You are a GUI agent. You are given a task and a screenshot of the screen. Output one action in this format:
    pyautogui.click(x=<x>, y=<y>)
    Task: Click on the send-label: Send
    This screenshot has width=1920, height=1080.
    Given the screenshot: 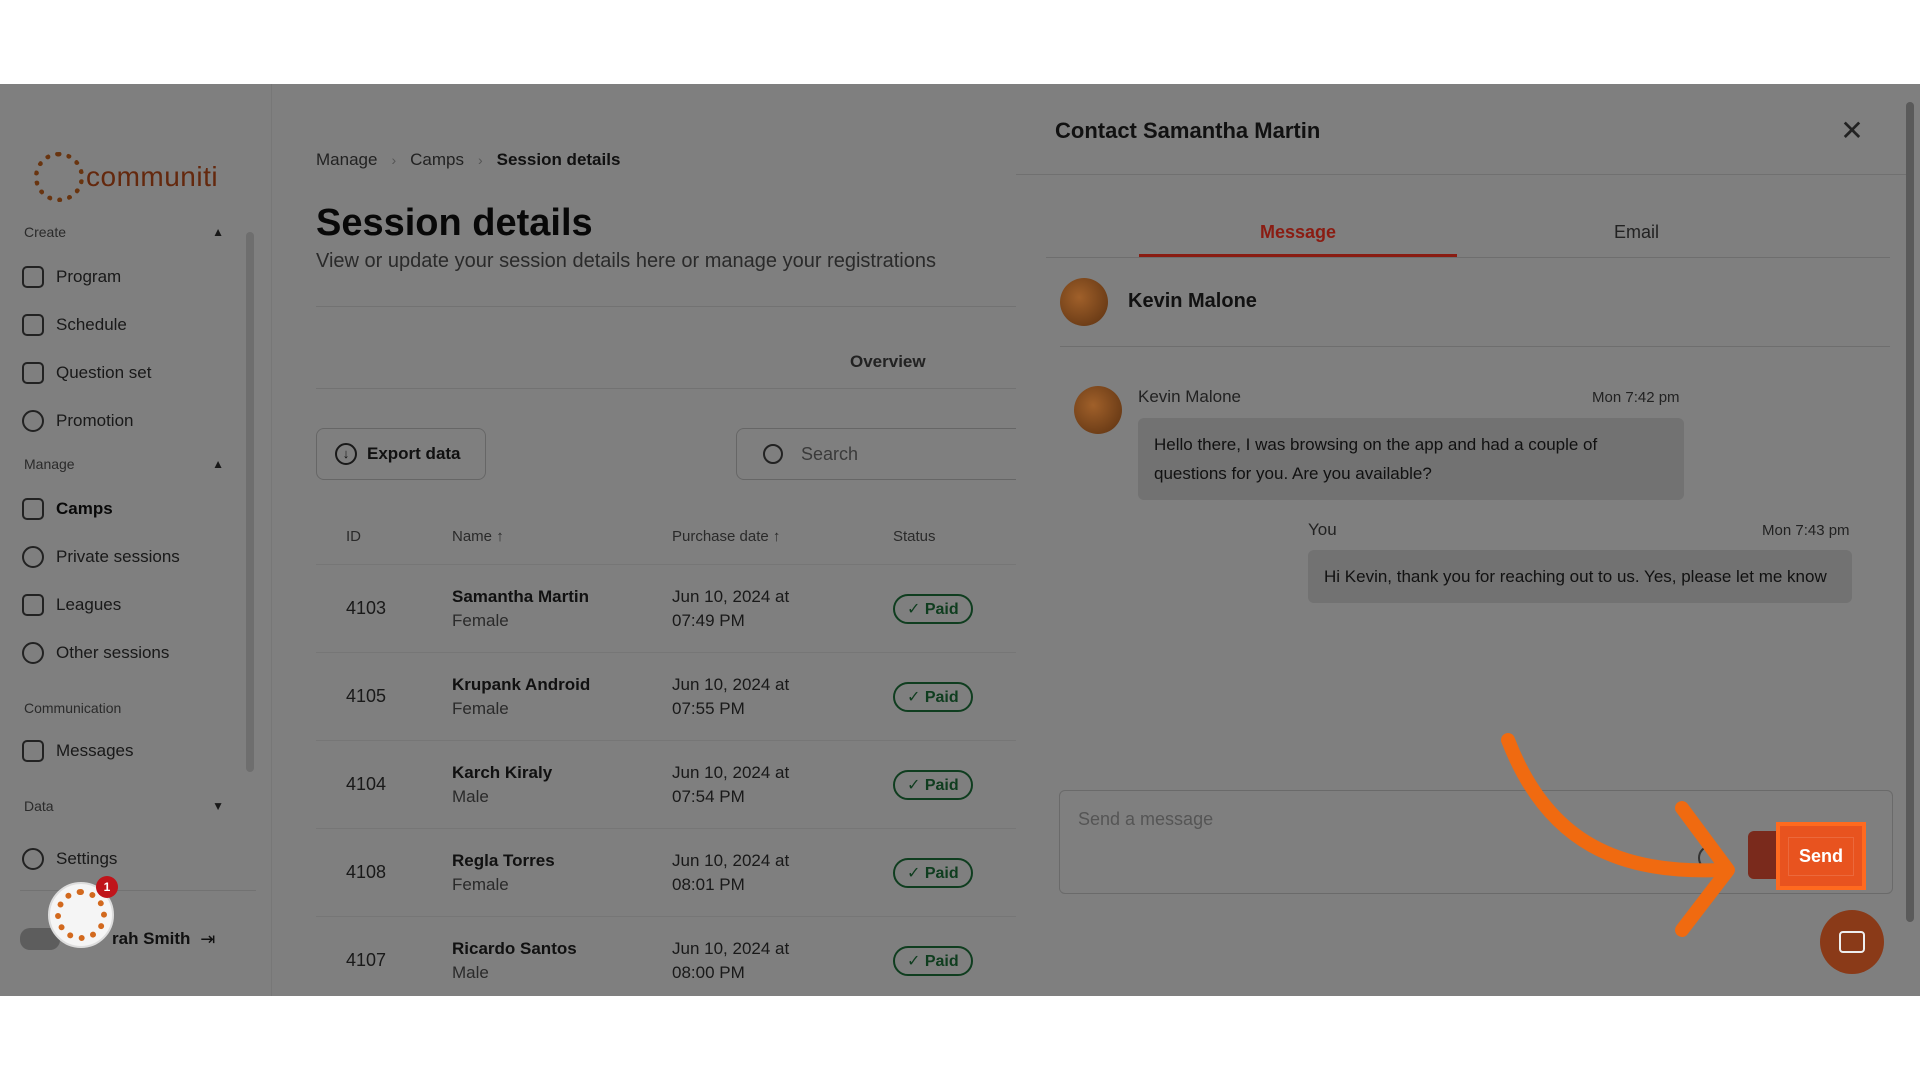 What is the action you would take?
    pyautogui.click(x=1820, y=856)
    